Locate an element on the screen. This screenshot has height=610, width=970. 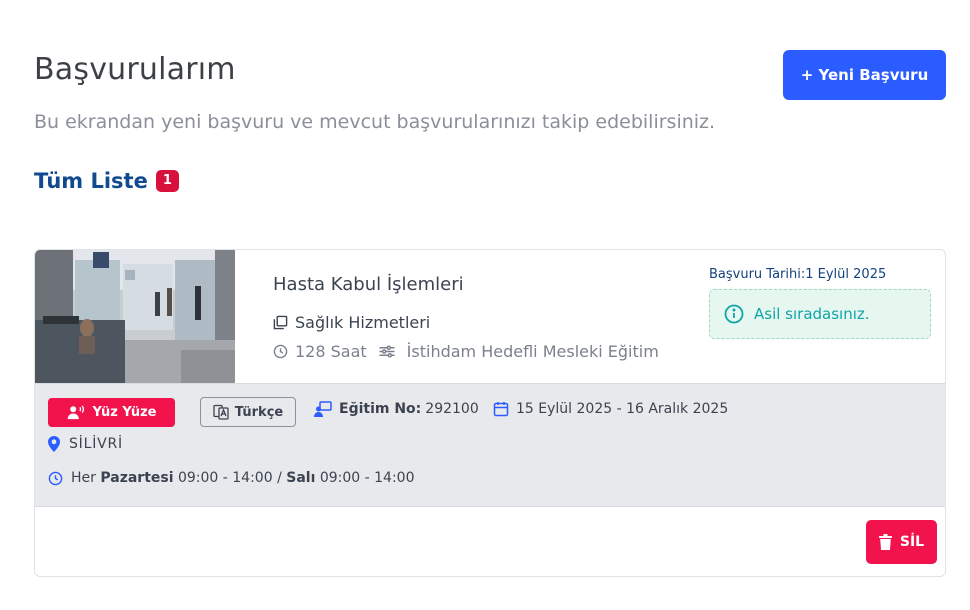
translate-icon is located at coordinates (221, 412).